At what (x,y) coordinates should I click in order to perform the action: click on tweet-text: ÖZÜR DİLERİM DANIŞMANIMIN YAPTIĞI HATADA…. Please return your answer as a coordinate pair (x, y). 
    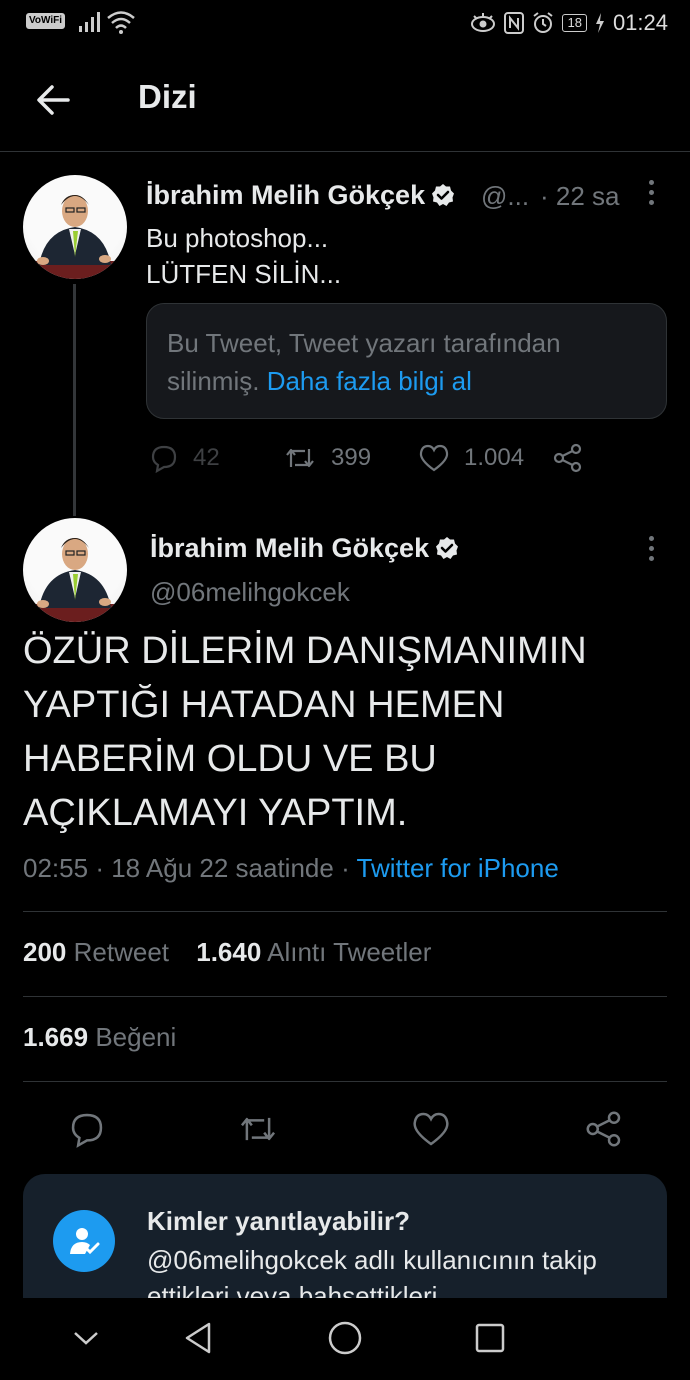
    Looking at the image, I should click on (305, 732).